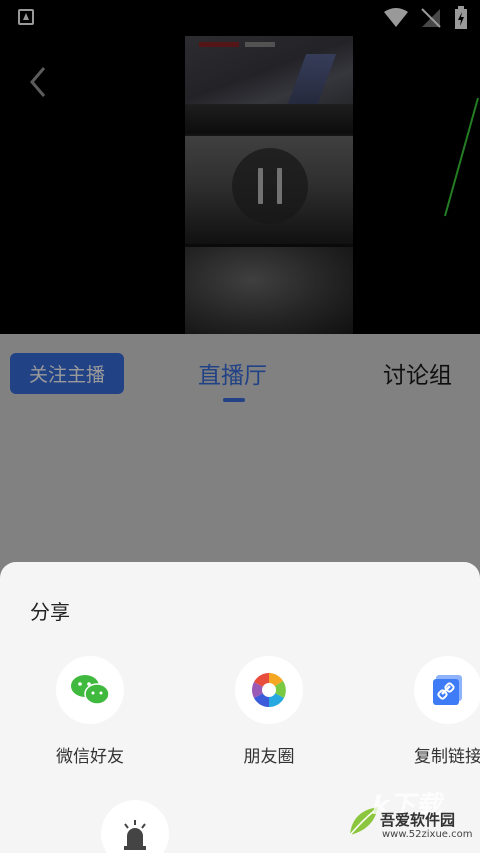 The width and height of the screenshot is (480, 853). Describe the element at coordinates (39, 82) in the screenshot. I see `chevron-left-icon` at that location.